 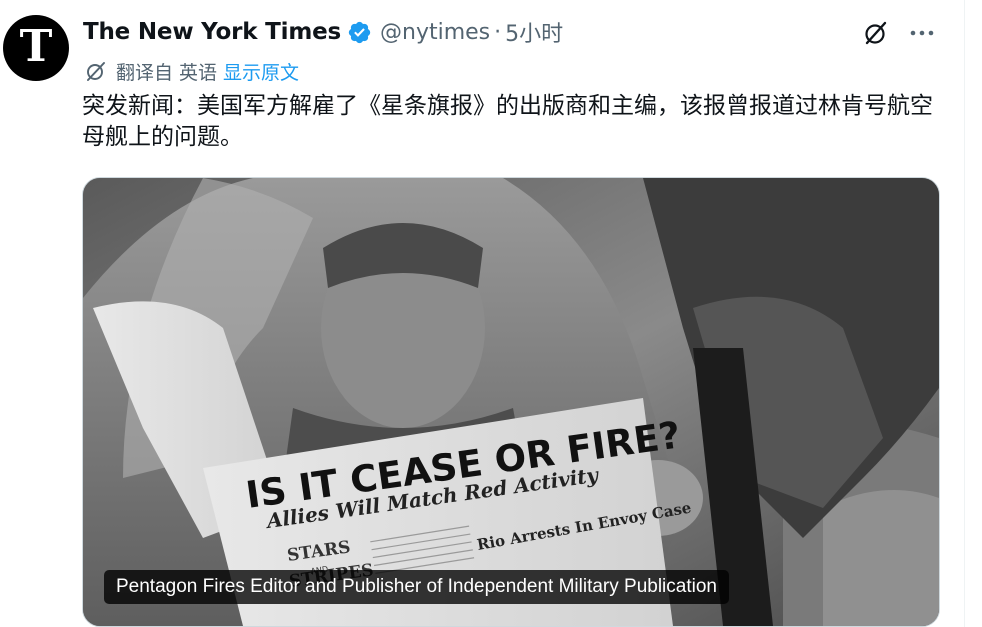 I want to click on show-original-link: 显示原文, so click(x=261, y=71).